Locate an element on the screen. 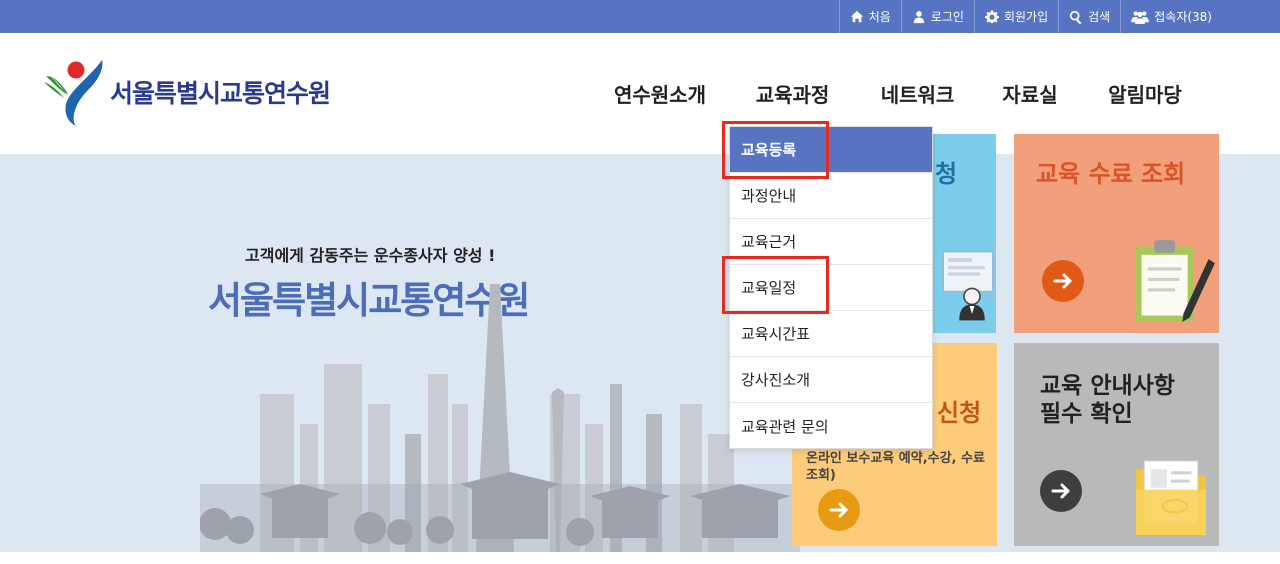  visitors-link: 접속자(38) is located at coordinates (1171, 16).